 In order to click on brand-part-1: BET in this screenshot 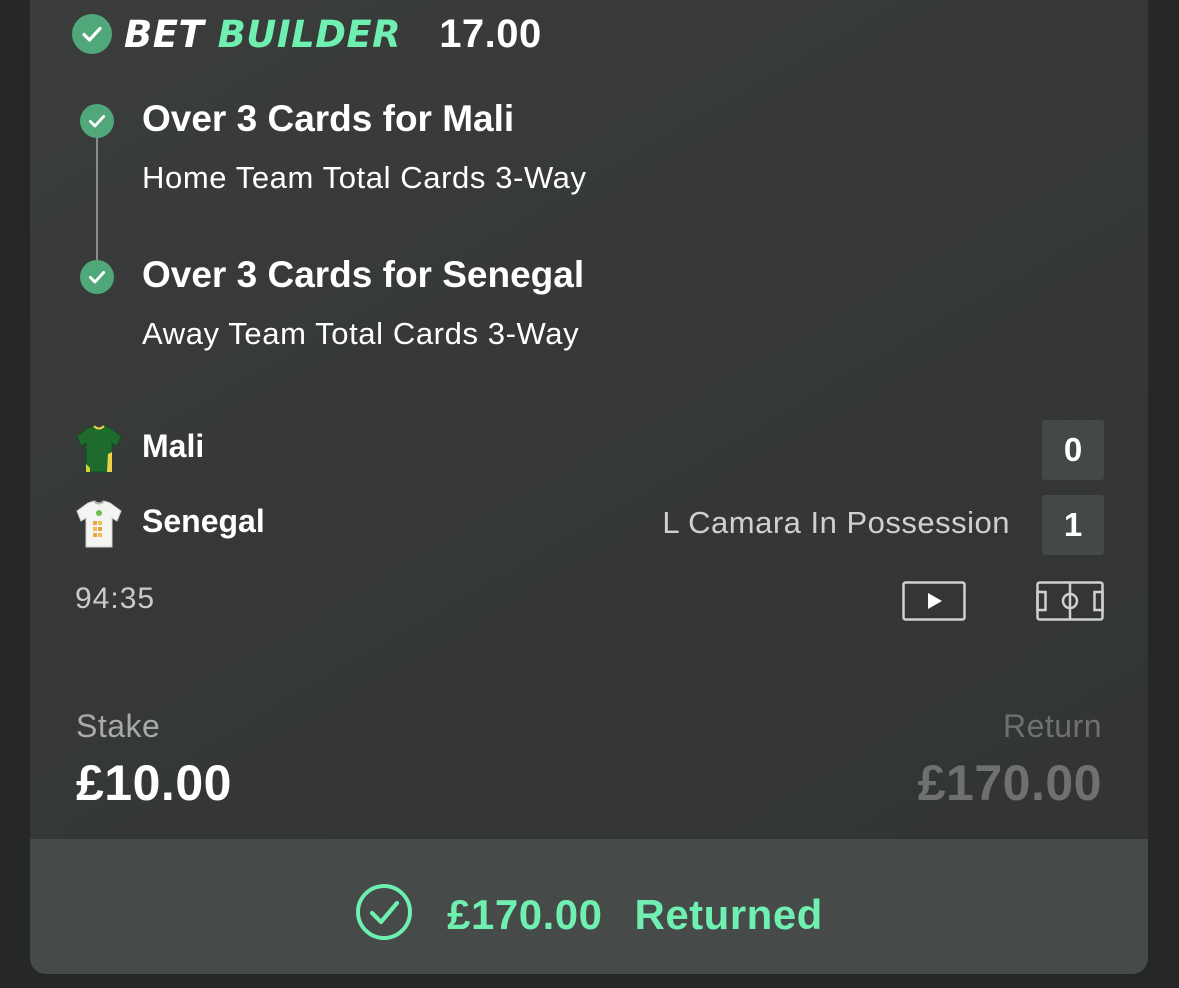, I will do `click(164, 34)`.